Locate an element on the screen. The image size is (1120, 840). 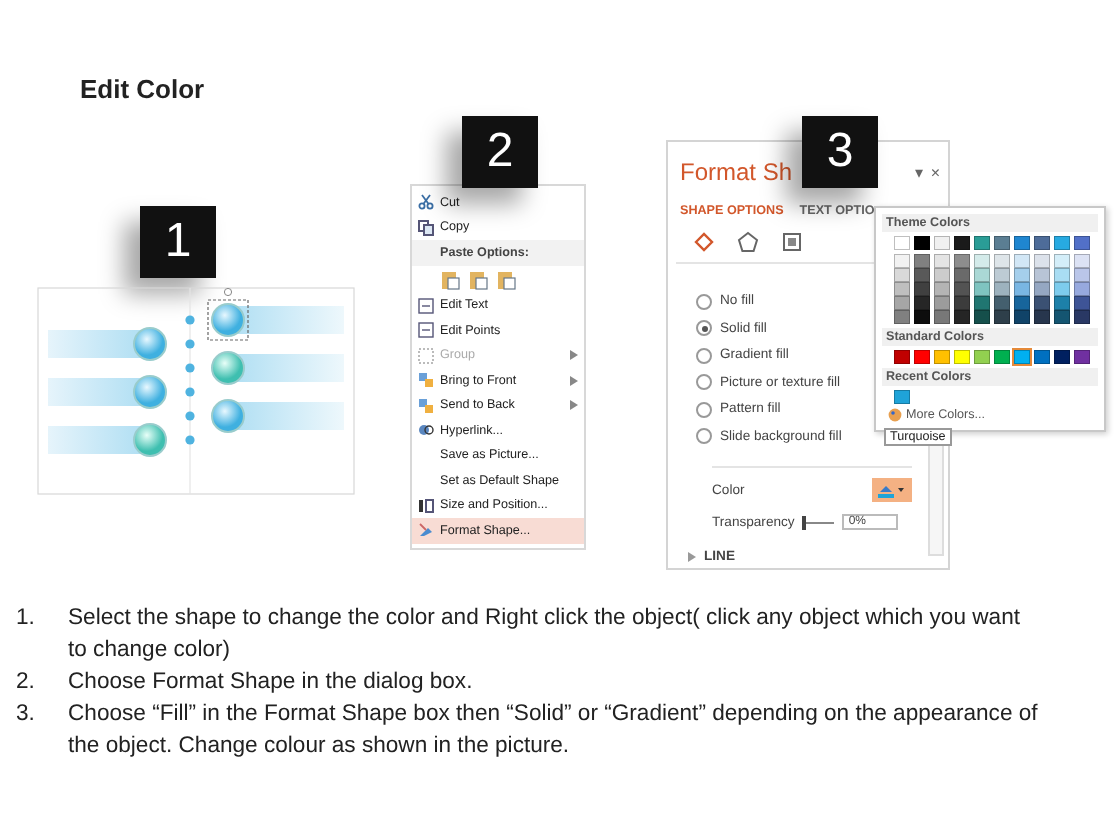
step-number-badge: 3 is located at coordinates (840, 152).